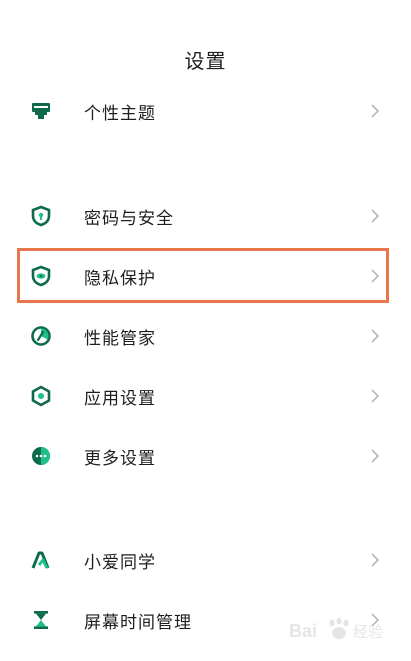 The image size is (411, 661). Describe the element at coordinates (336, 629) in the screenshot. I see `baidu-paw-icon: Bai 经验` at that location.